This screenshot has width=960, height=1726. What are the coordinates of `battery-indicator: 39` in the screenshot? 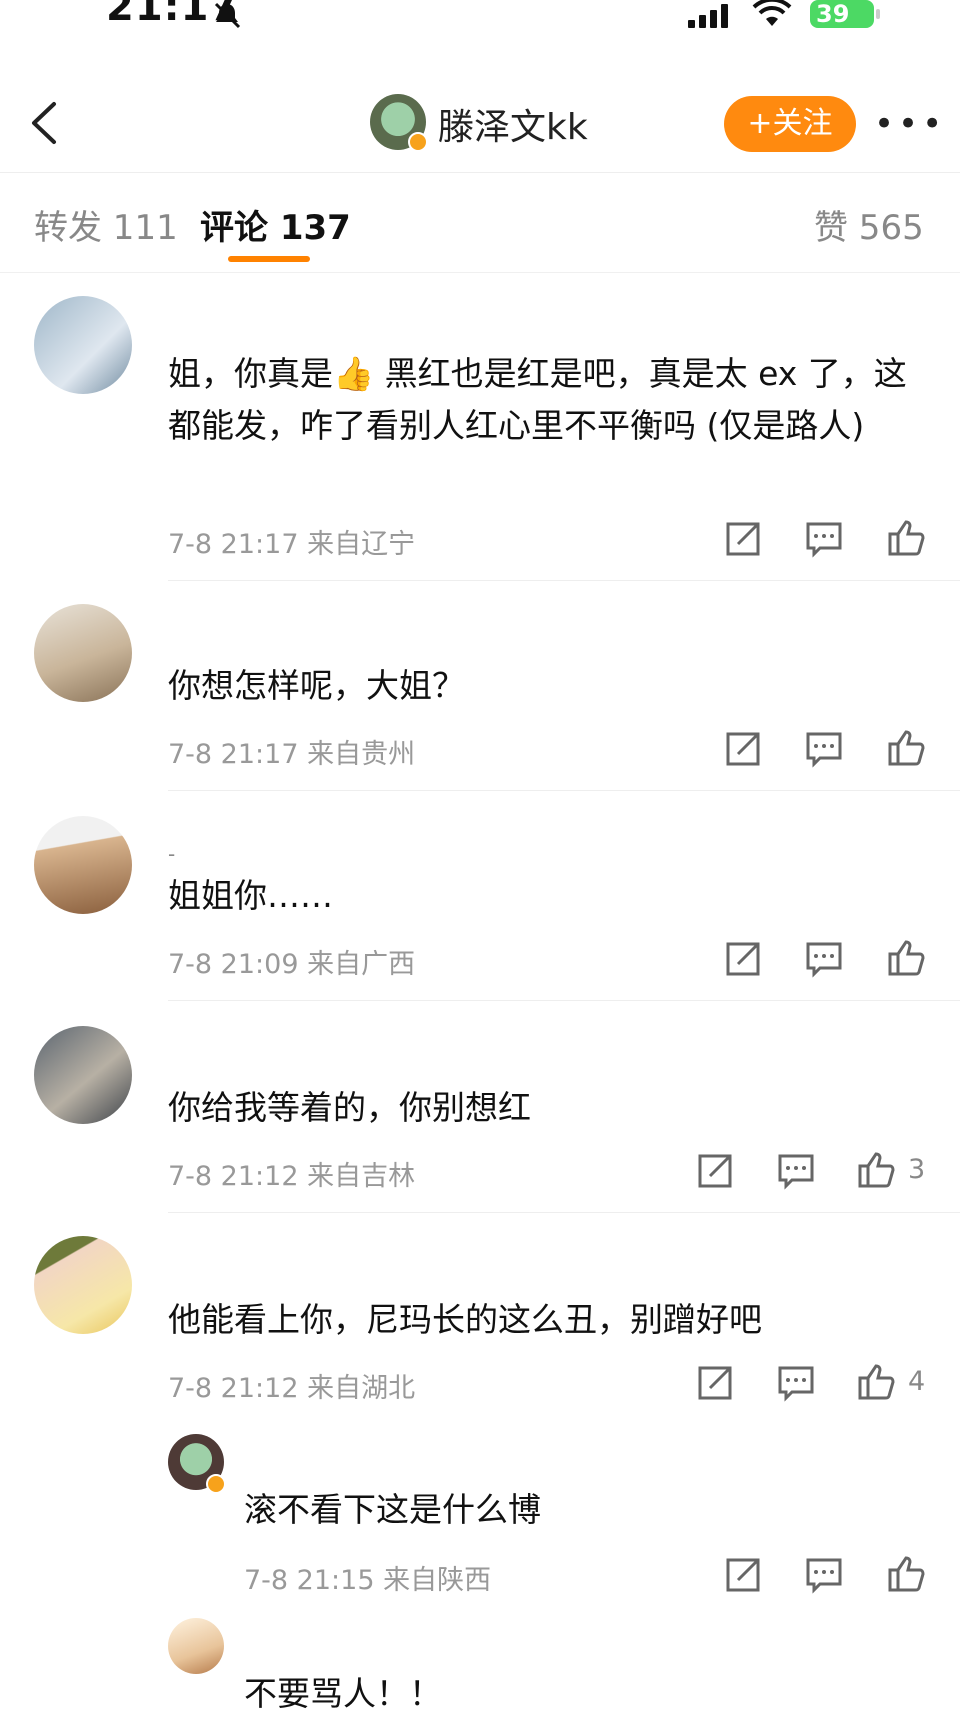 It's located at (842, 14).